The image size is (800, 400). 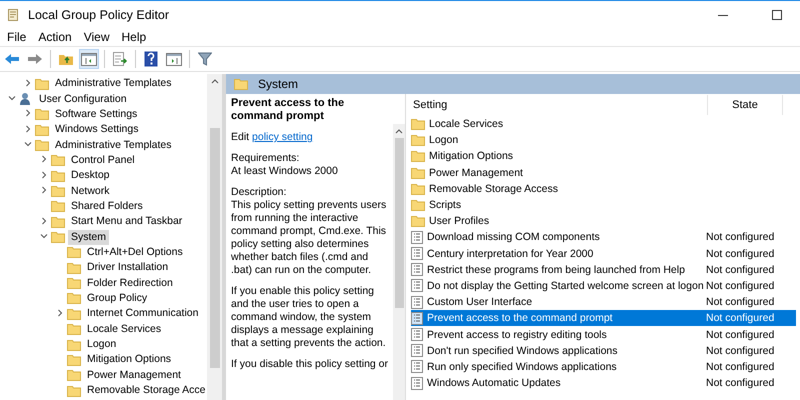 I want to click on requirements-value: At least Windows 2000, so click(x=285, y=171).